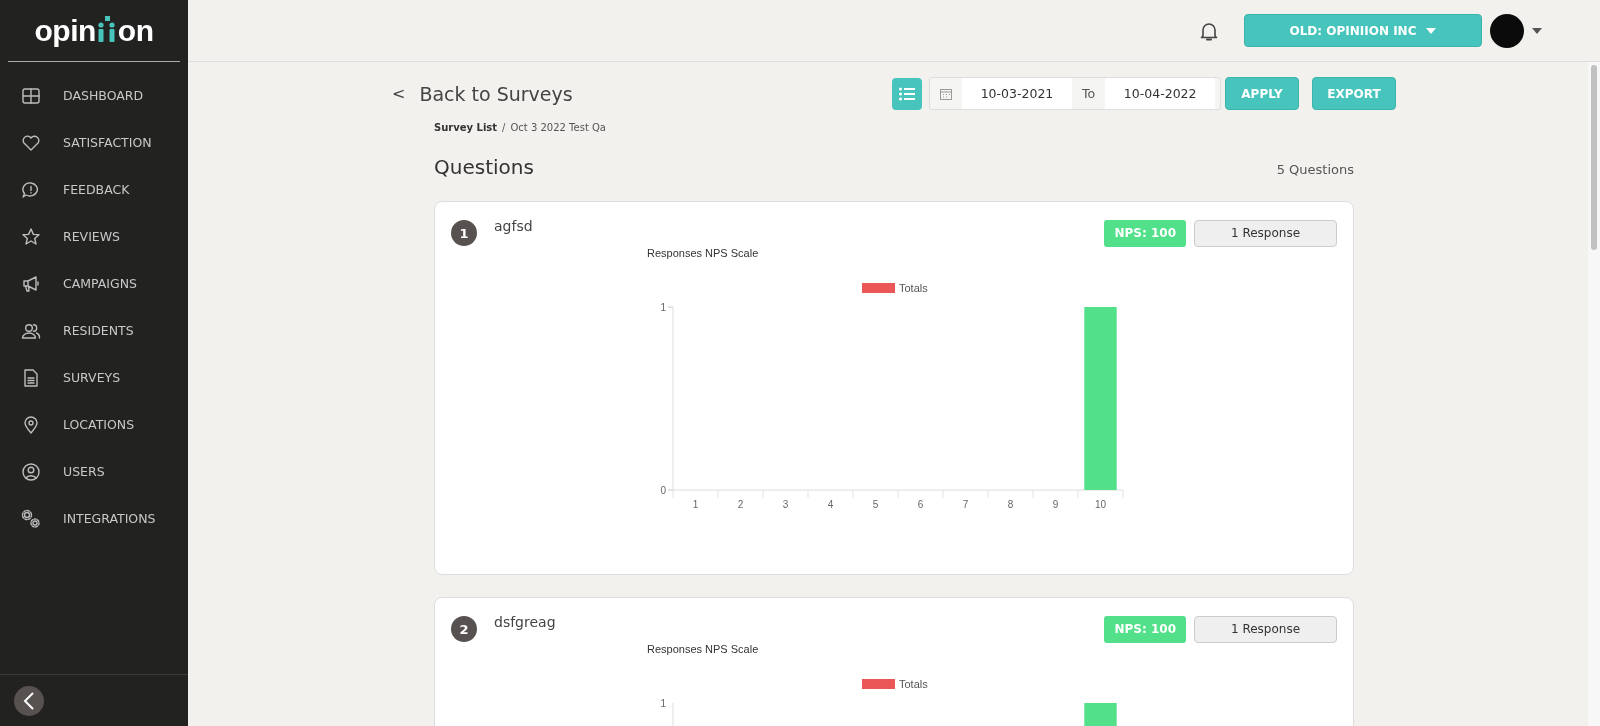 The image size is (1600, 726). Describe the element at coordinates (464, 233) in the screenshot. I see `question-number: 1` at that location.